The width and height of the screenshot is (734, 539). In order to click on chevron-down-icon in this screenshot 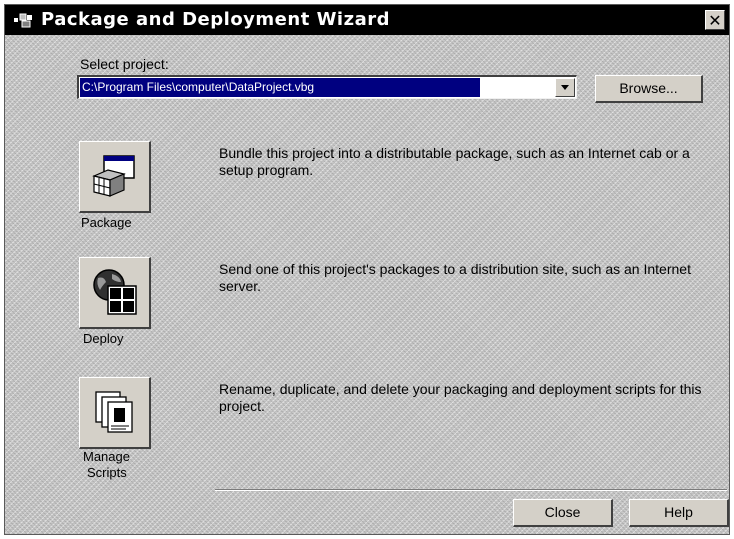, I will do `click(565, 87)`.